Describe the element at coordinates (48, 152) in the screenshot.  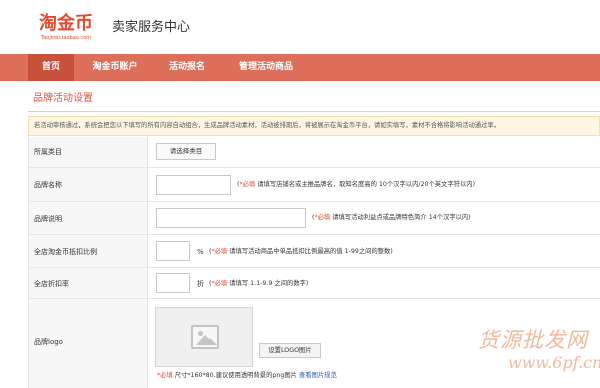
I see `category-label: 所属类目` at that location.